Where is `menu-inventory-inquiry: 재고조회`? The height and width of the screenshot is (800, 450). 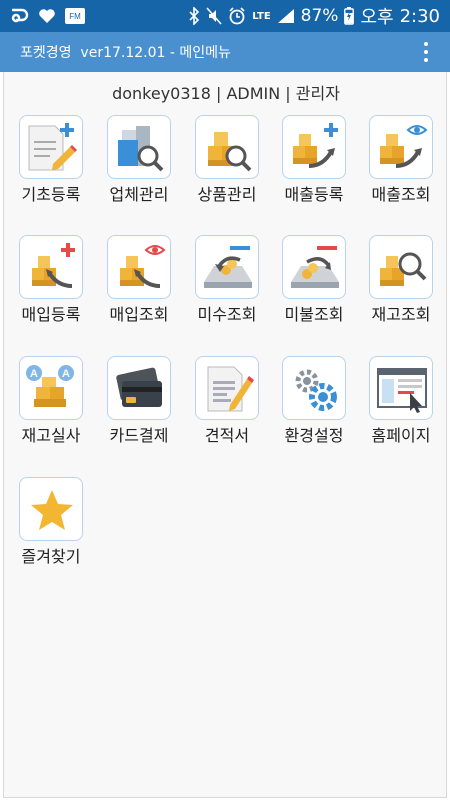
menu-inventory-inquiry: 재고조회 is located at coordinates (401, 285).